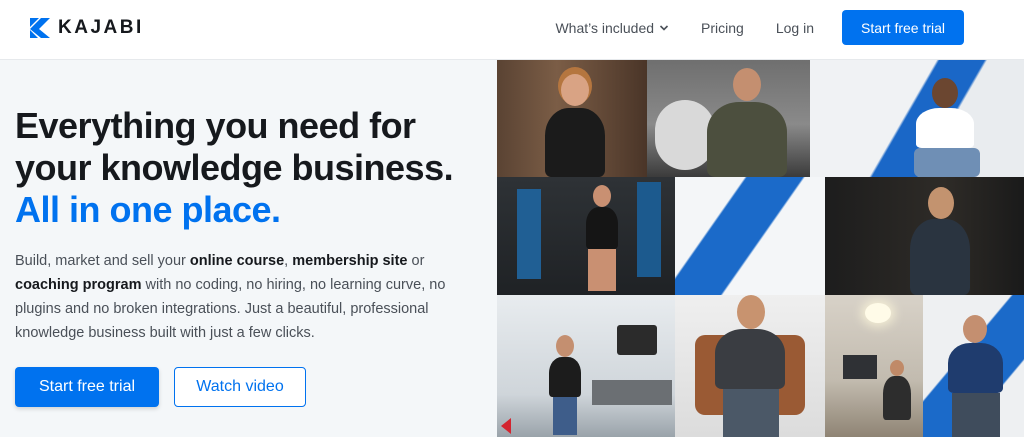  Describe the element at coordinates (795, 28) in the screenshot. I see `nav-login-link: Log in` at that location.